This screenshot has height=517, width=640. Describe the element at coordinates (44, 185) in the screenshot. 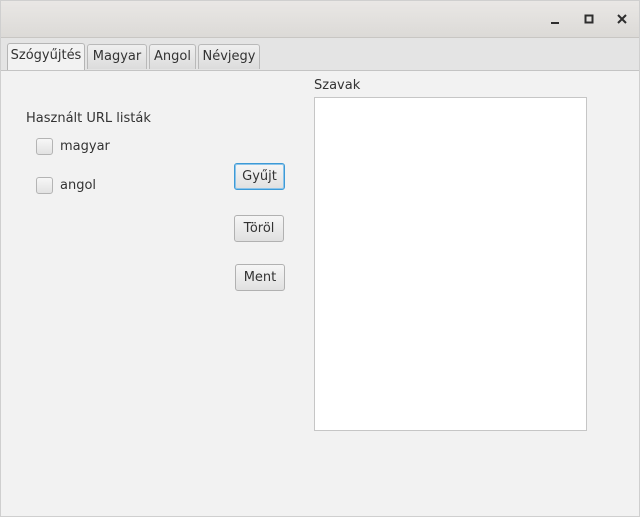

I see `angol-checkbox` at that location.